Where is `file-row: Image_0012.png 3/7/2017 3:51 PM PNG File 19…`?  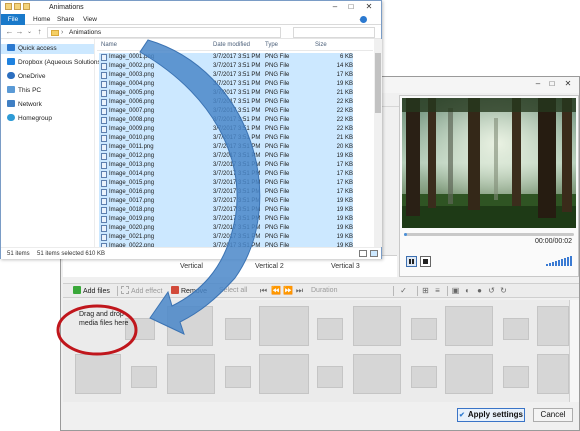 file-row: Image_0012.png 3/7/2017 3:51 PM PNG File 19… is located at coordinates (226, 156).